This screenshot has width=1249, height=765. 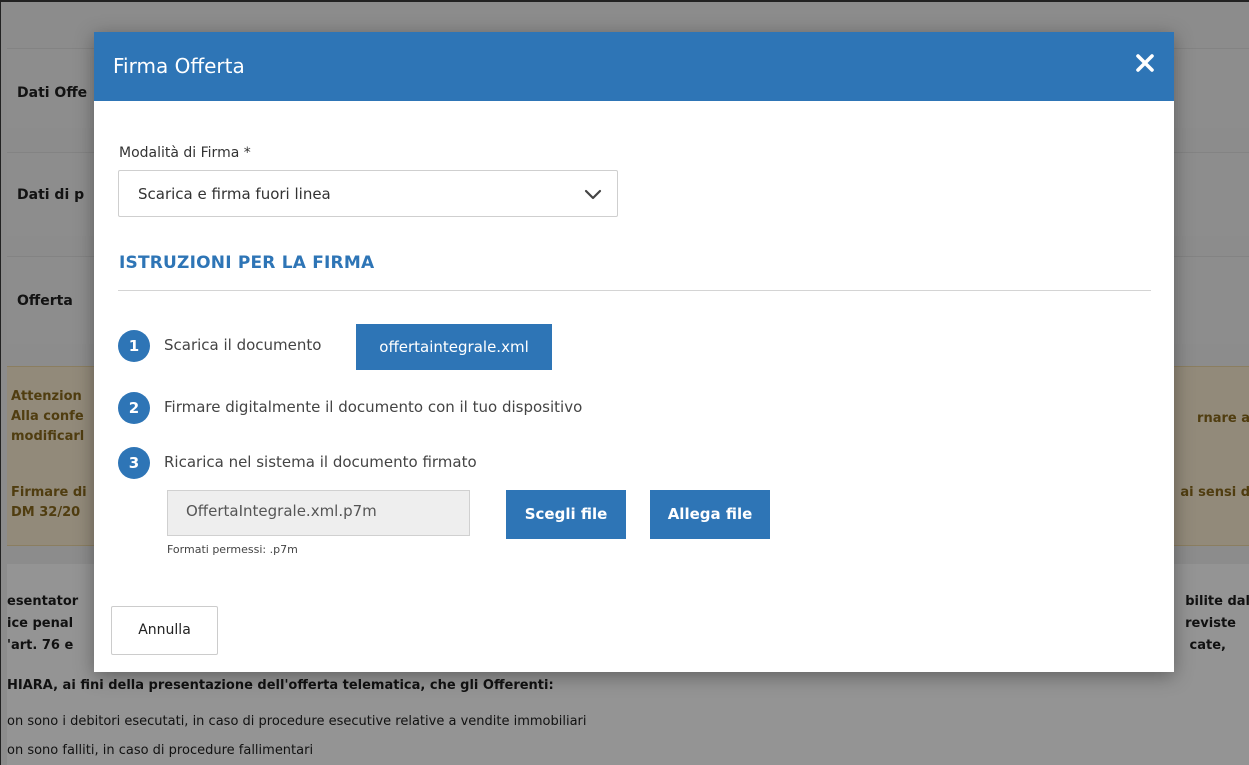 I want to click on select-value: Scarica e firma fuori linea, so click(x=234, y=194).